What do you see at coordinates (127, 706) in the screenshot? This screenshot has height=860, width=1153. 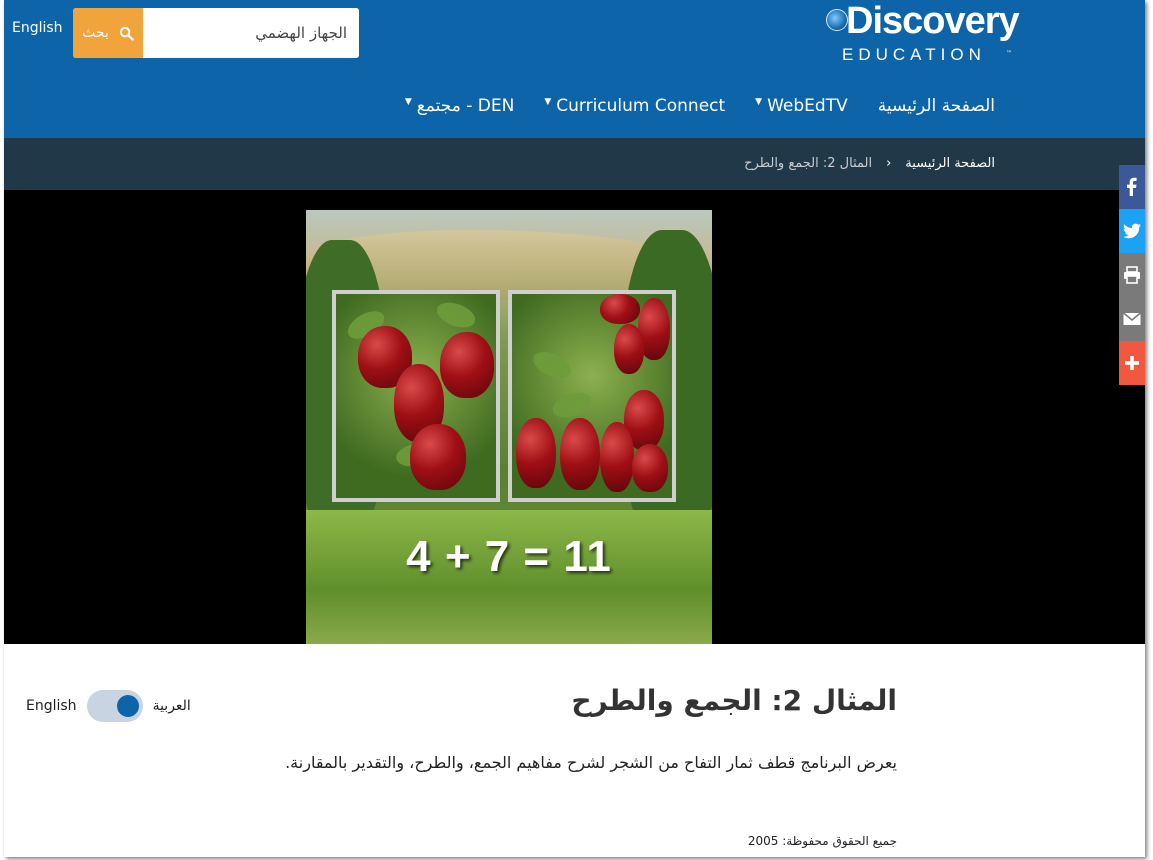 I see `toggle-knob` at bounding box center [127, 706].